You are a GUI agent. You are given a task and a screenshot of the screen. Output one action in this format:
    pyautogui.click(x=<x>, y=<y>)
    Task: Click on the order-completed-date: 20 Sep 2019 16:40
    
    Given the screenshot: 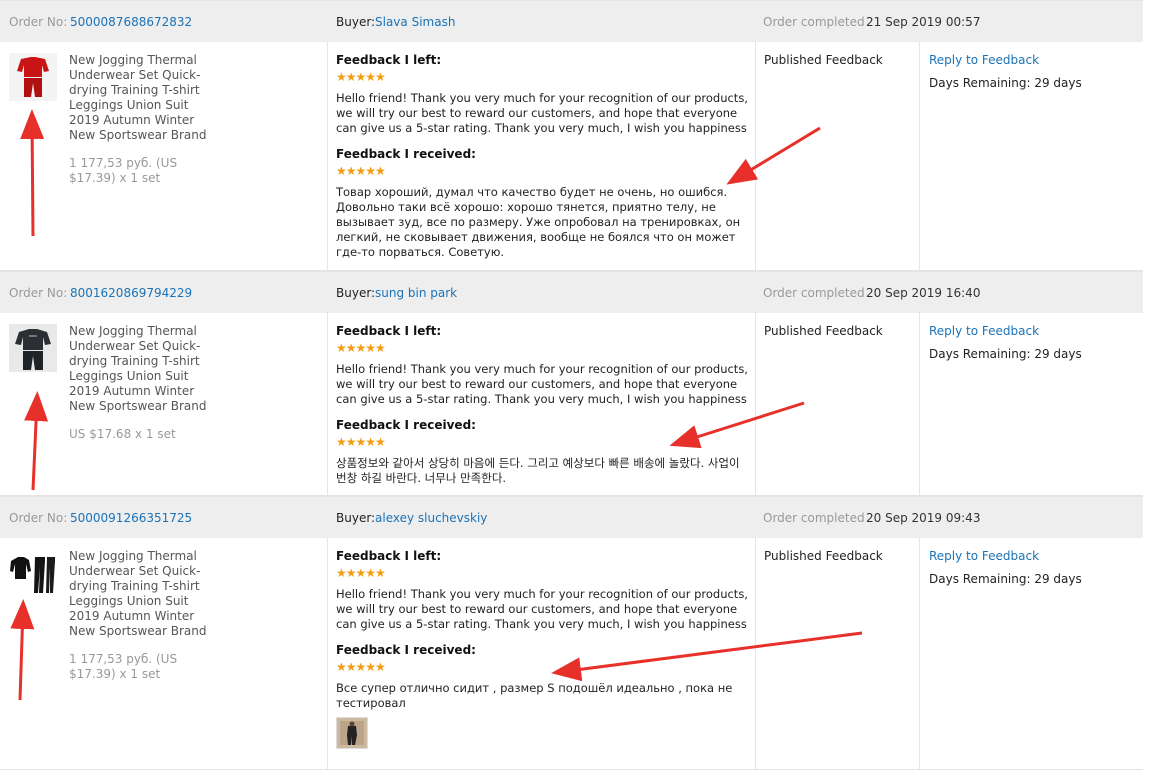 What is the action you would take?
    pyautogui.click(x=923, y=293)
    